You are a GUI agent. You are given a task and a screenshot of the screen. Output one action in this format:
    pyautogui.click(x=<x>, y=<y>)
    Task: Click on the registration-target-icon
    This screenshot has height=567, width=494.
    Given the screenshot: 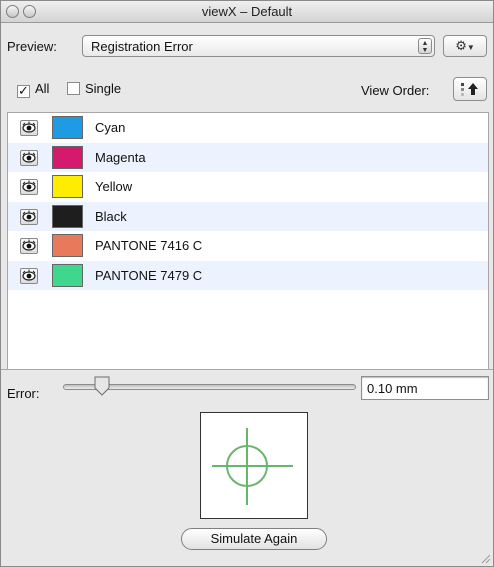 What is the action you would take?
    pyautogui.click(x=252, y=466)
    